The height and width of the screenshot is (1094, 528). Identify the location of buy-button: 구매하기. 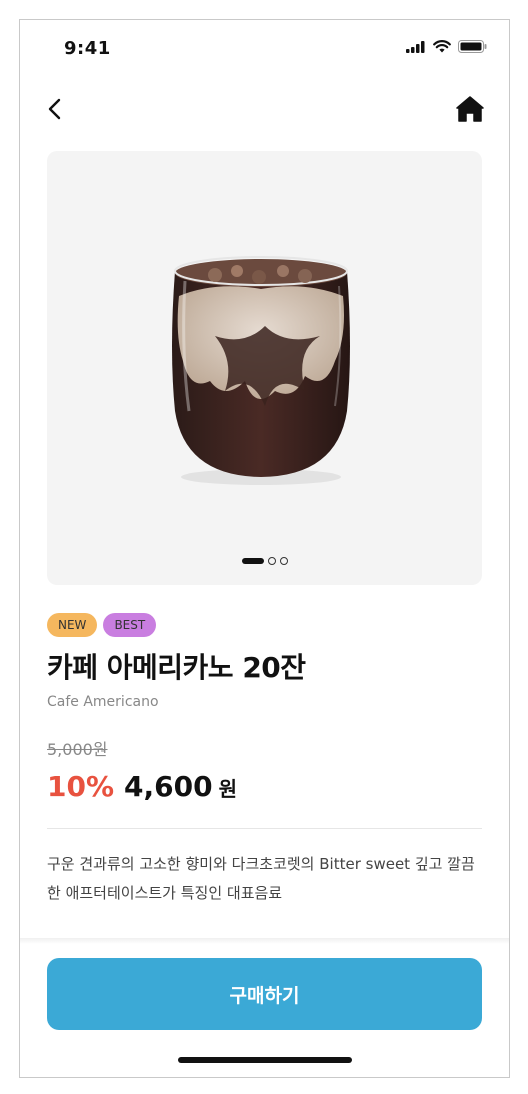
(264, 994).